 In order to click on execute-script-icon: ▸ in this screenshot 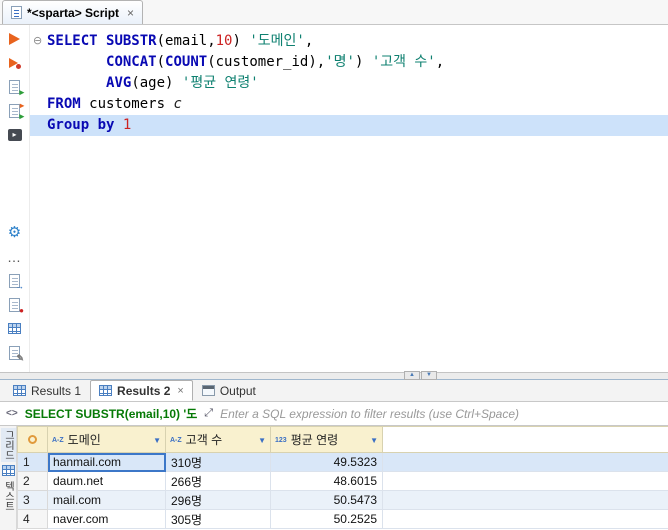, I will do `click(15, 87)`.